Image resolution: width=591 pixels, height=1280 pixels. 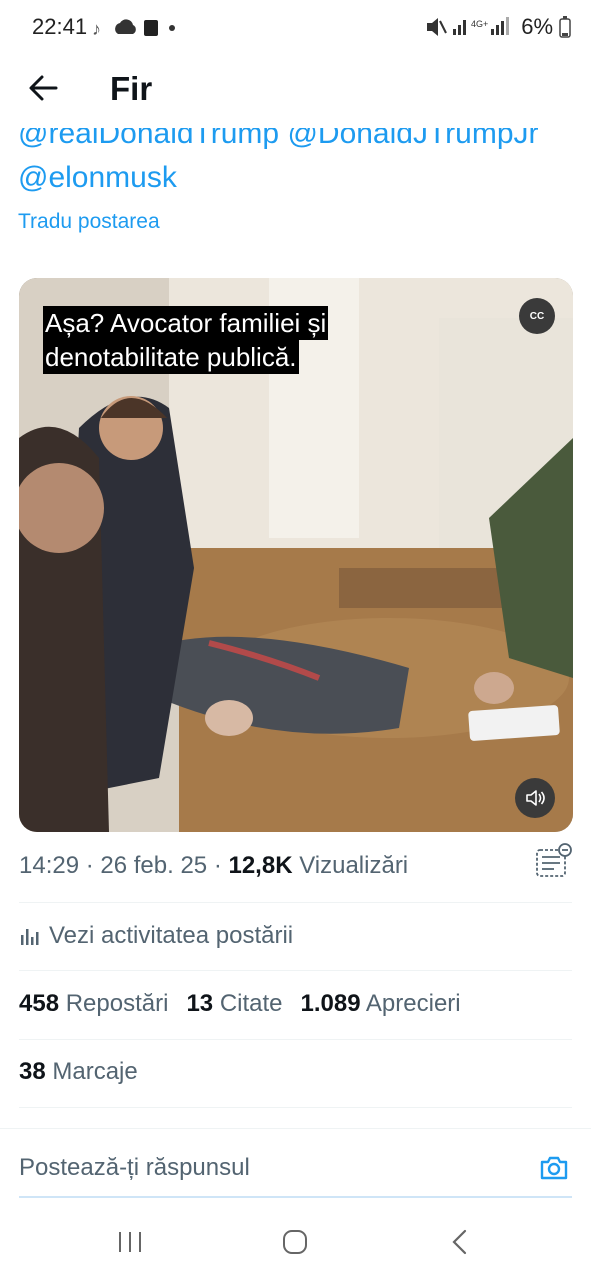 I want to click on engagement-stats: 458 Repostări 13 Citate 1.089 Aprecieri, so click(x=240, y=1004).